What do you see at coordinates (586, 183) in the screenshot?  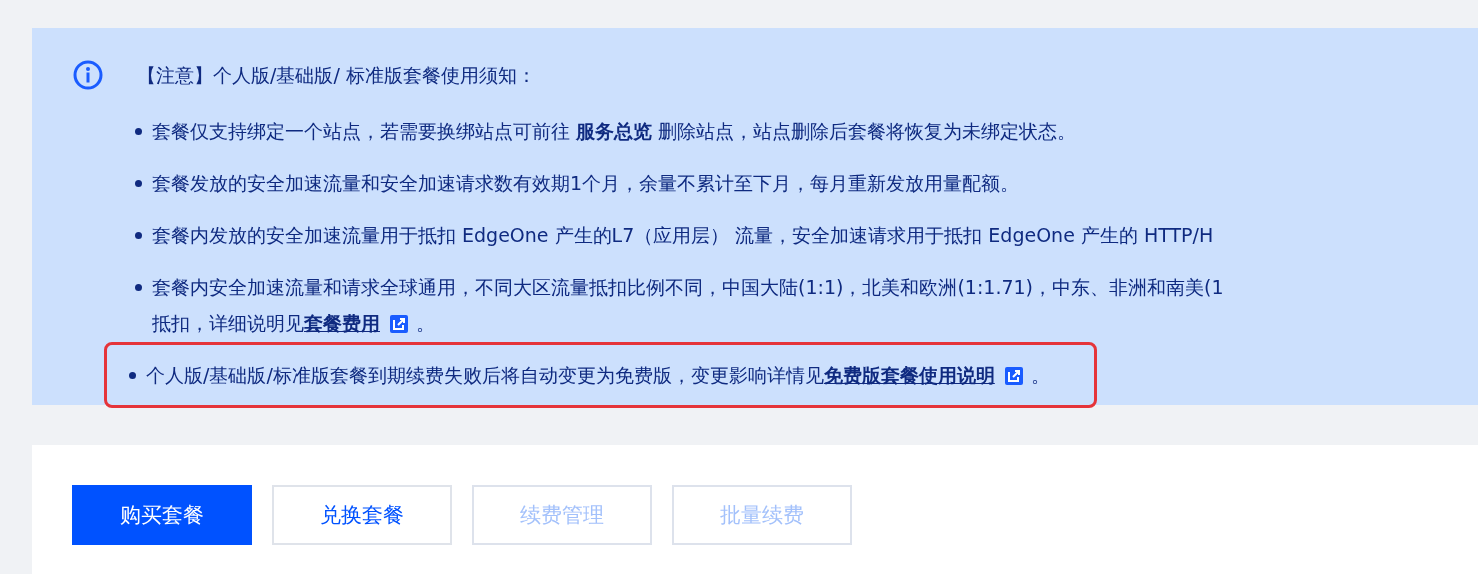 I see `notice-text: 套餐发放的安全加速流量和安全加速请求数有效期1个月，余量不累计至下月，每月重新发放用量配额。` at bounding box center [586, 183].